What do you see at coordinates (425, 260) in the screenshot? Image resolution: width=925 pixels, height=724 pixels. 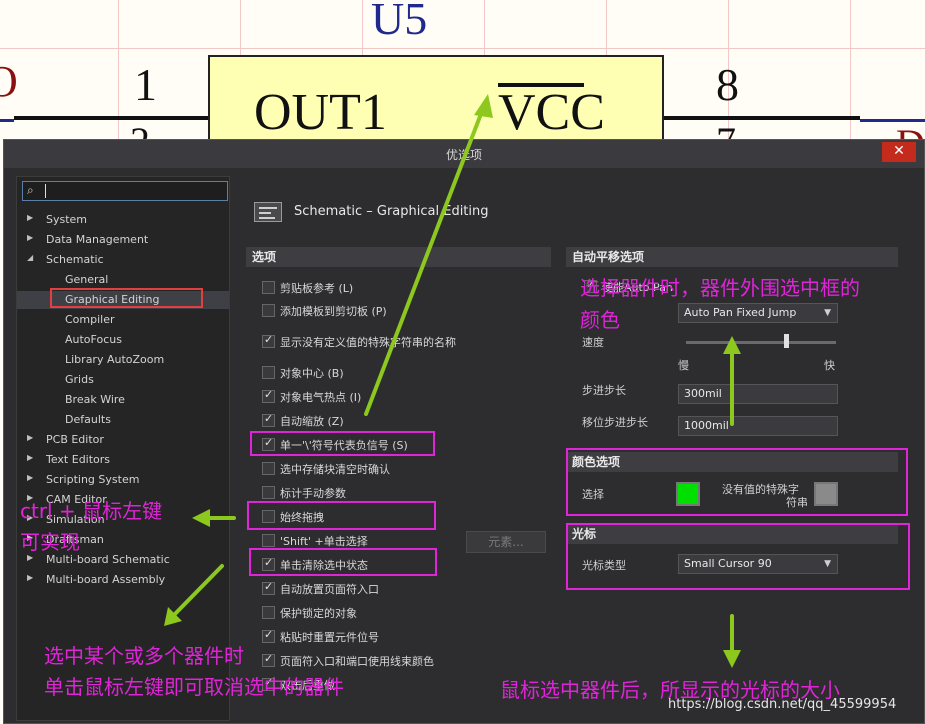 I see `arrow-to-vcc` at bounding box center [425, 260].